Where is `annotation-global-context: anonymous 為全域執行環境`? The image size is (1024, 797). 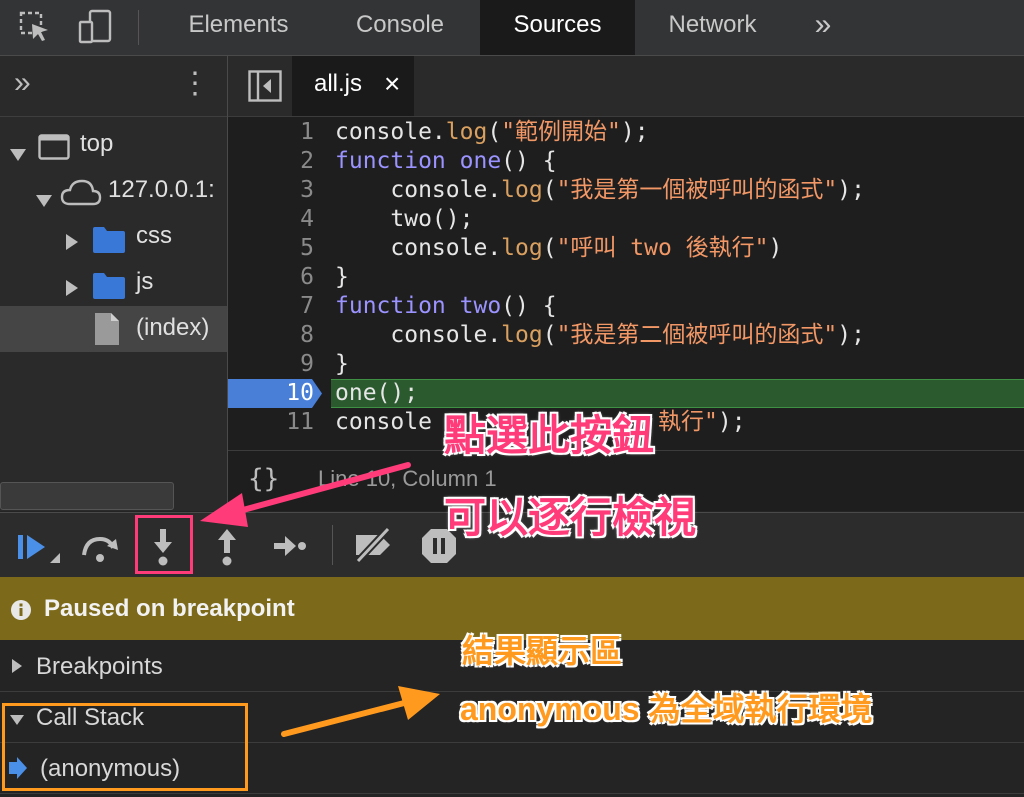
annotation-global-context: anonymous 為全域執行環境 is located at coordinates (666, 709).